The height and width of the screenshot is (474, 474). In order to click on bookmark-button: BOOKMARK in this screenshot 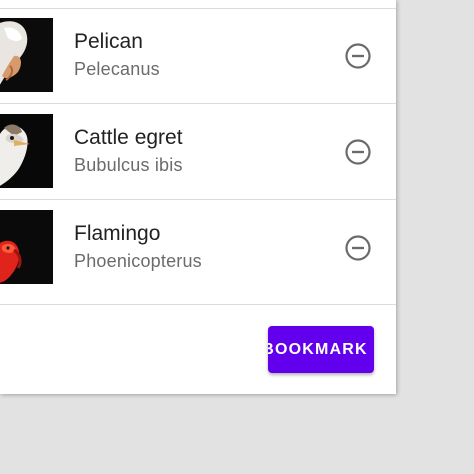, I will do `click(321, 349)`.